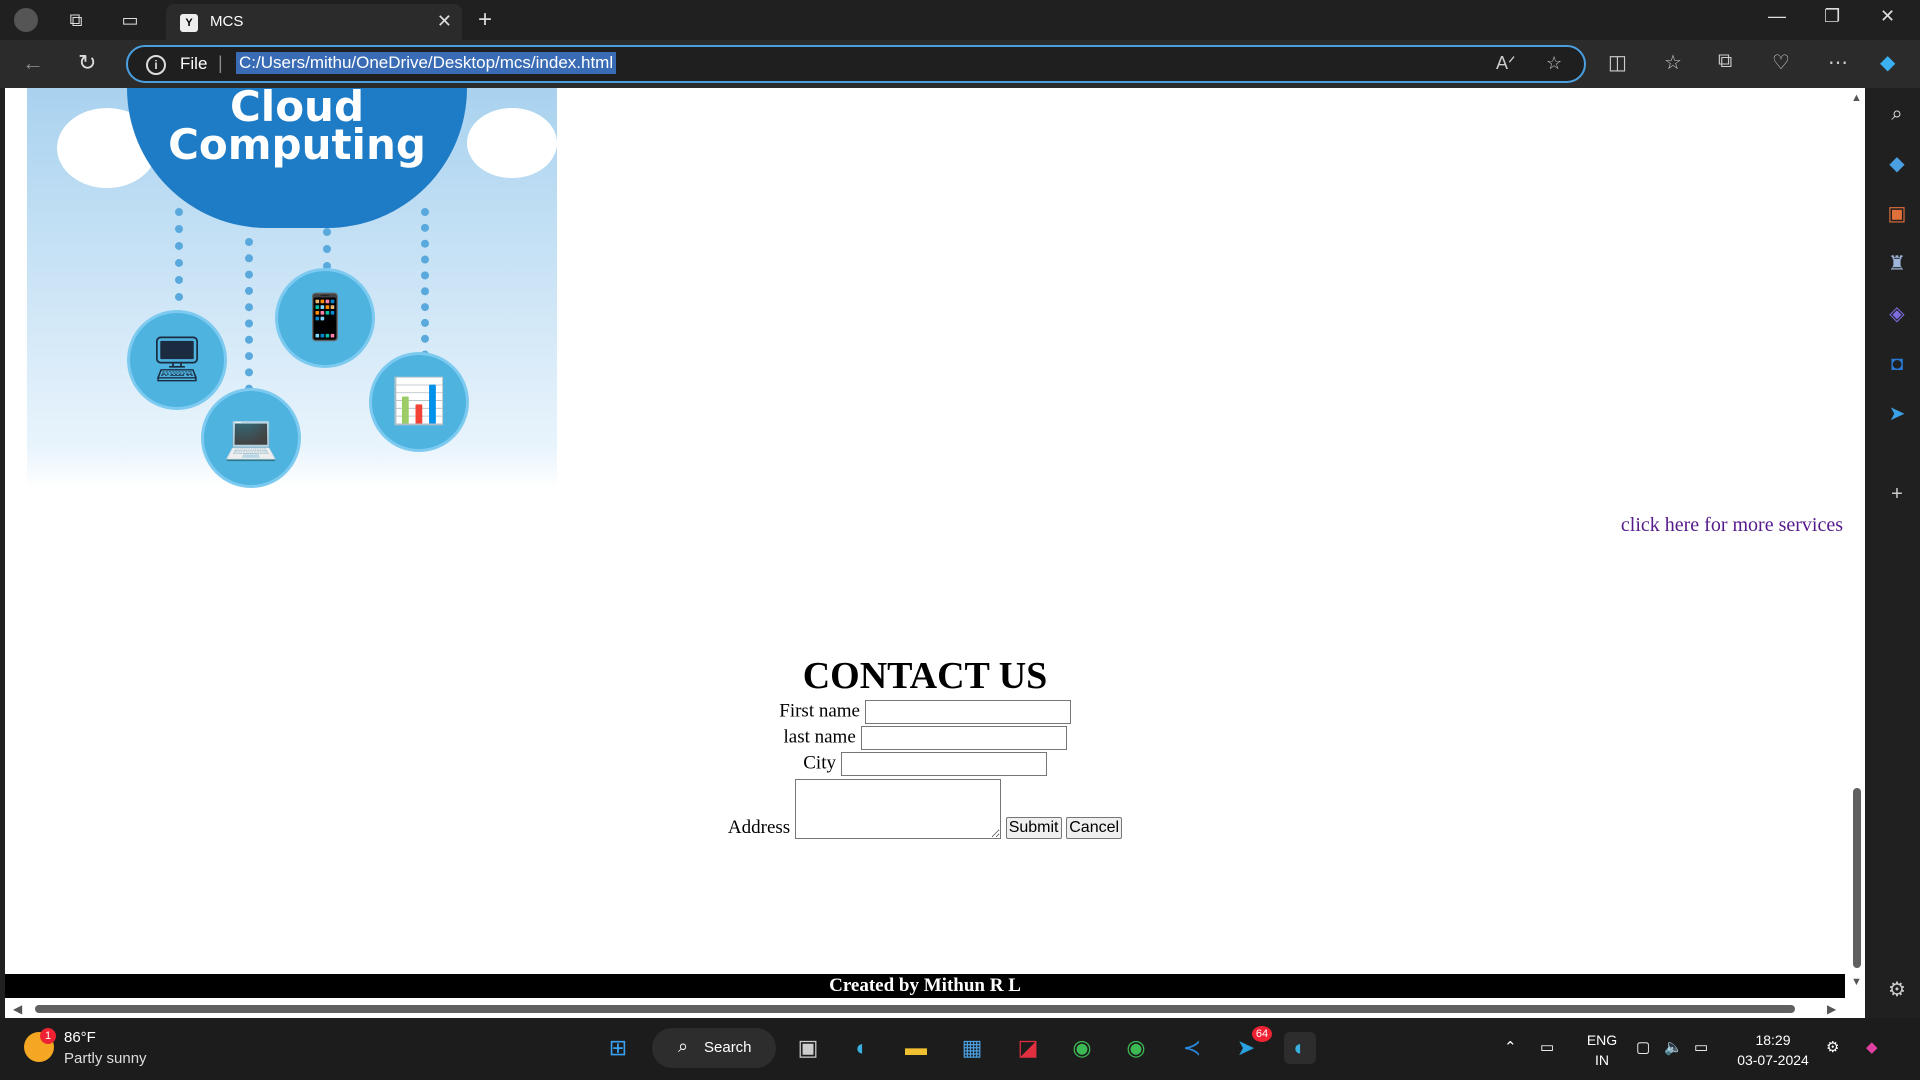  What do you see at coordinates (1732, 525) in the screenshot?
I see `more-services-link: click here for more services` at bounding box center [1732, 525].